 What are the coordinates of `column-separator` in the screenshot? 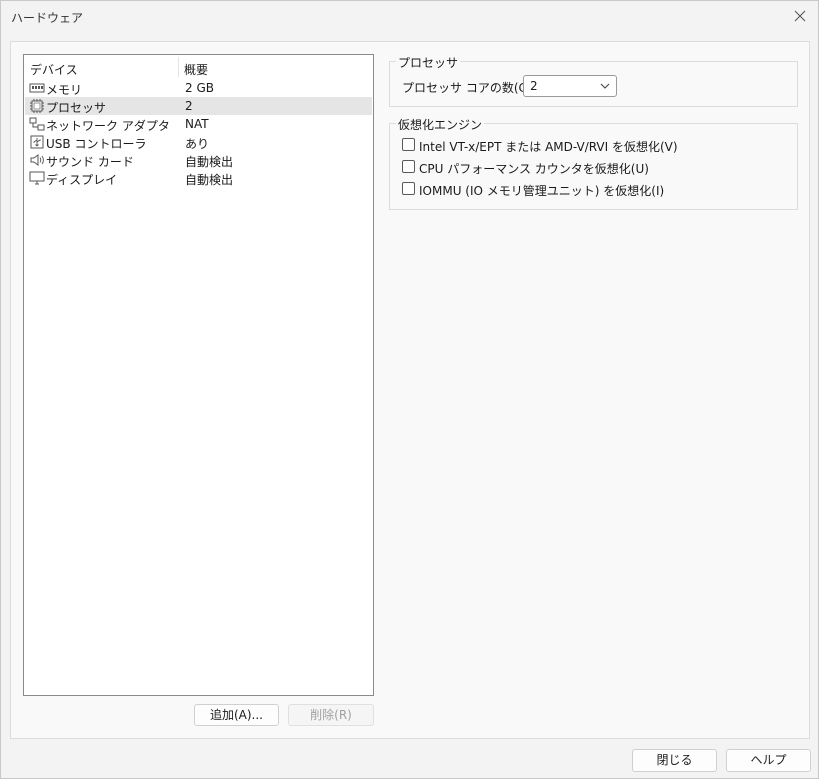 It's located at (178, 67).